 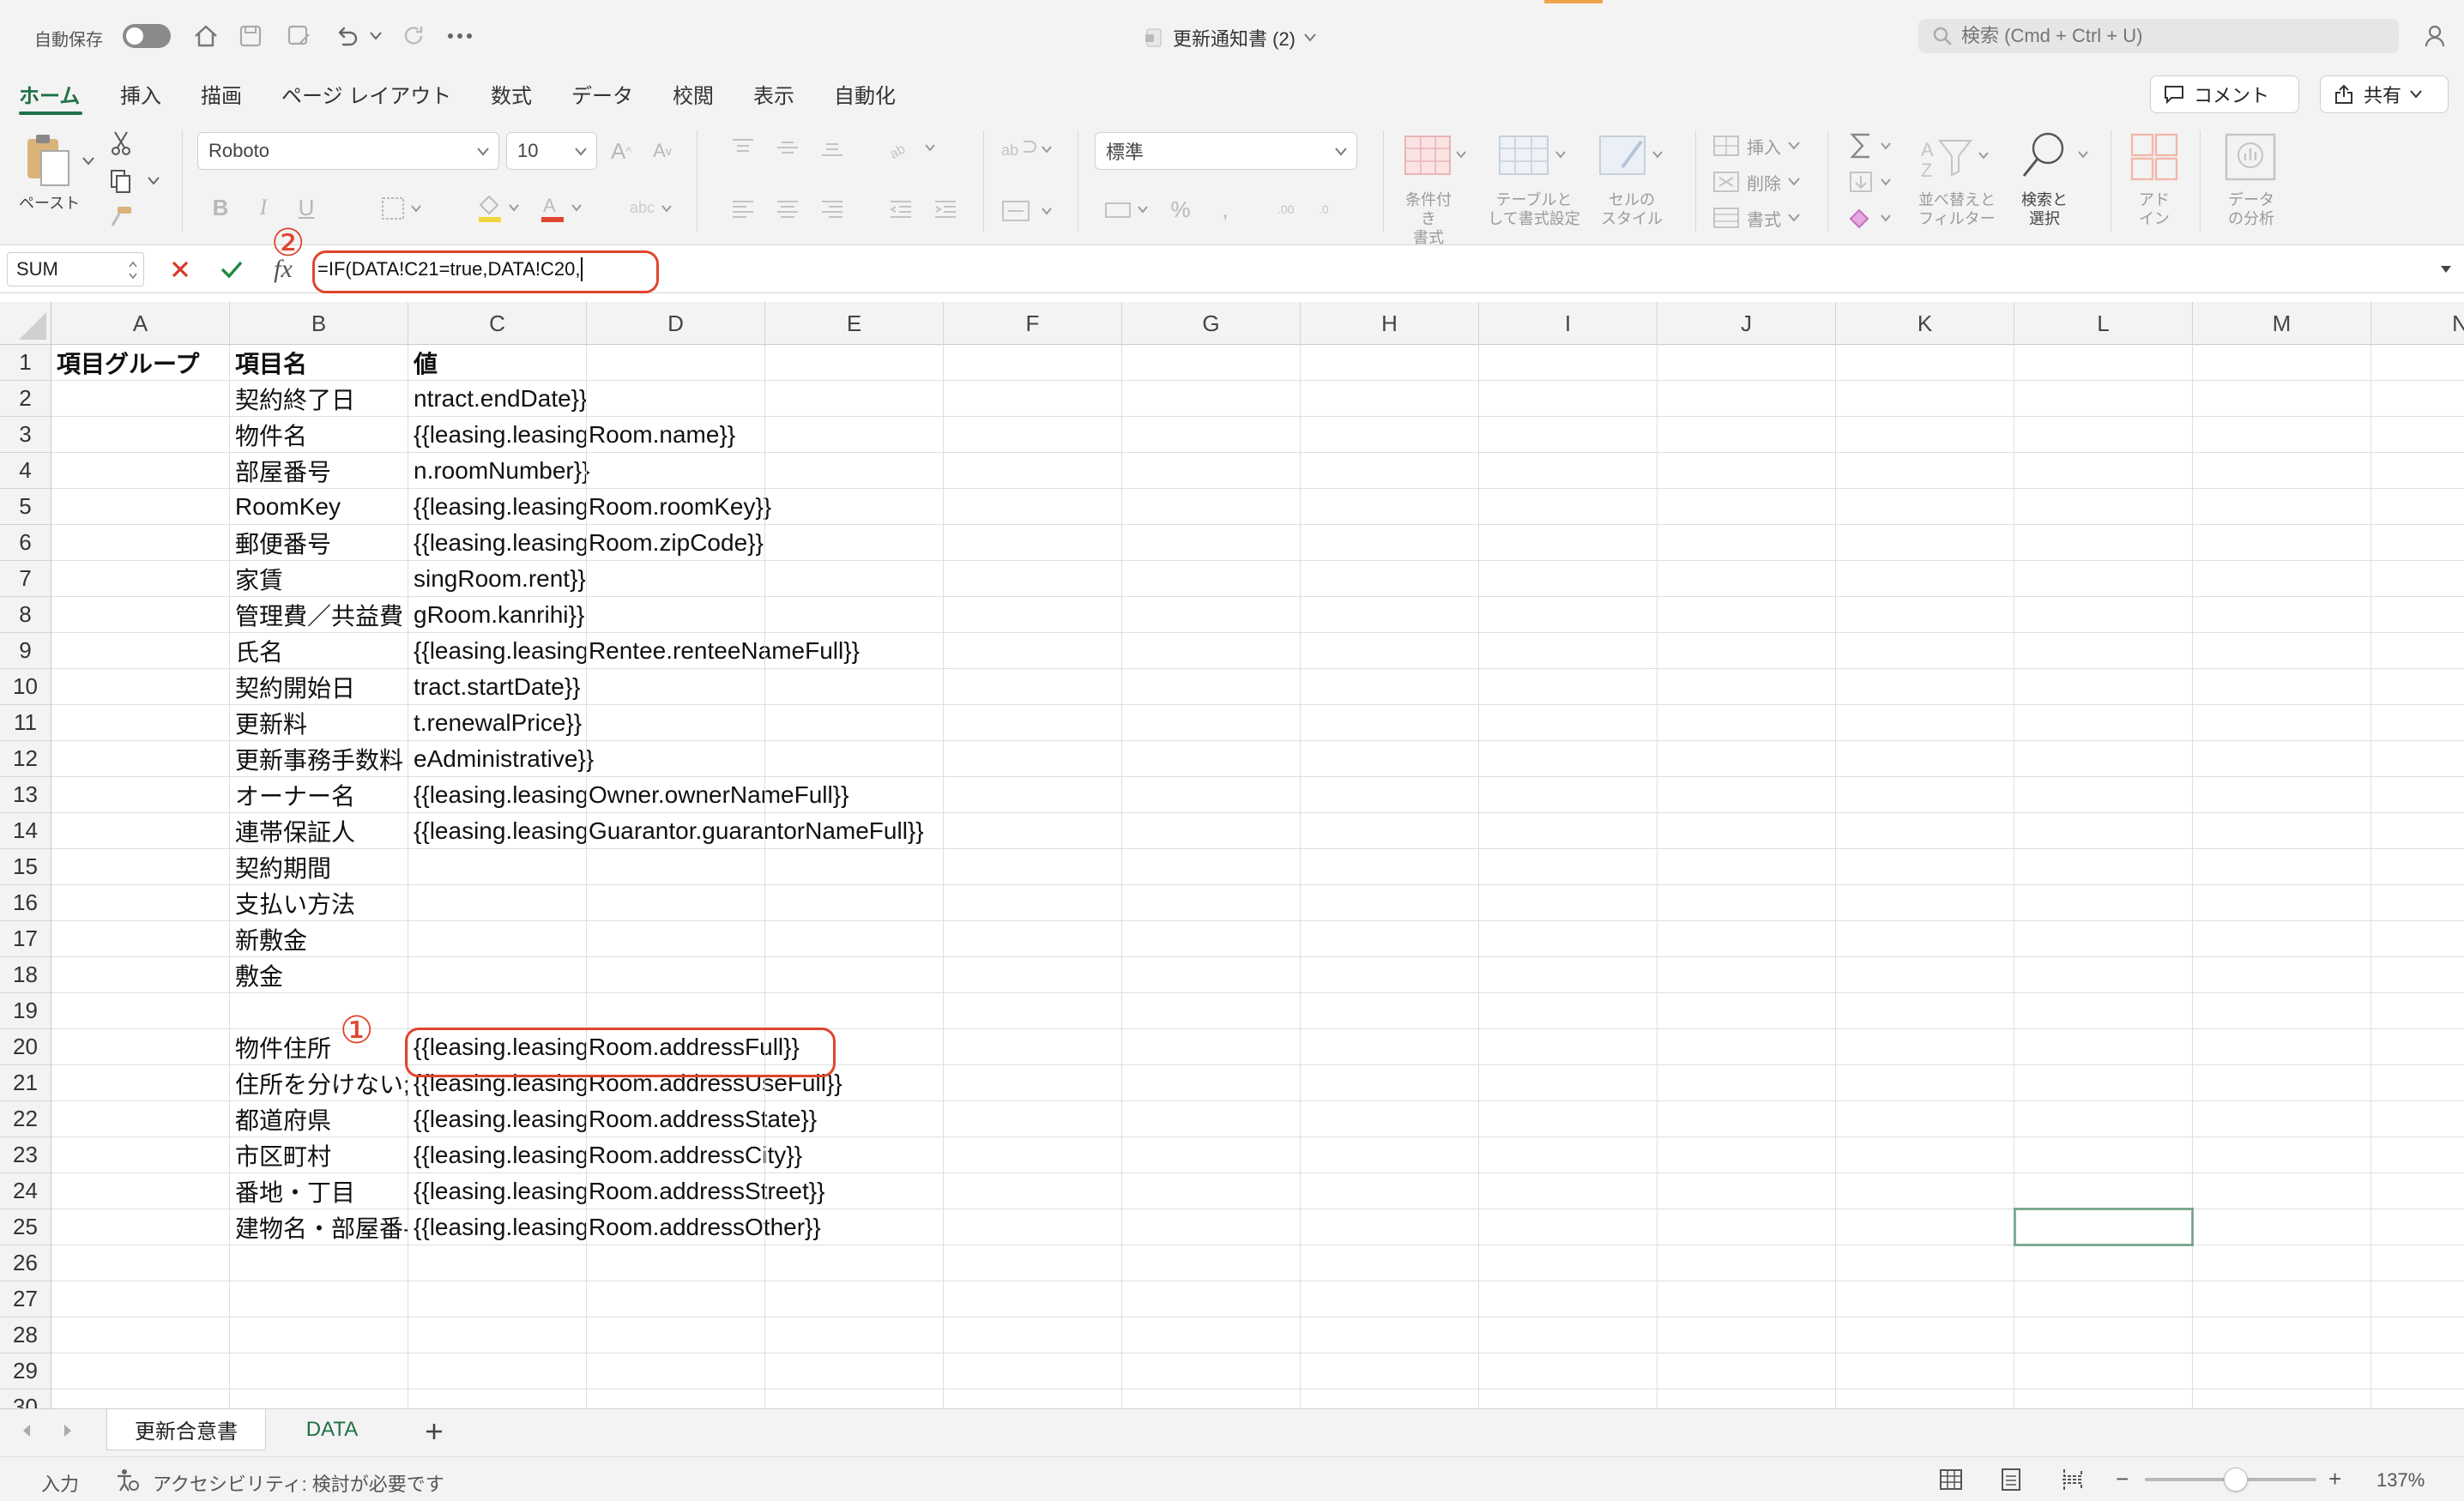 I want to click on copy-dropdown-icon, so click(x=153, y=181).